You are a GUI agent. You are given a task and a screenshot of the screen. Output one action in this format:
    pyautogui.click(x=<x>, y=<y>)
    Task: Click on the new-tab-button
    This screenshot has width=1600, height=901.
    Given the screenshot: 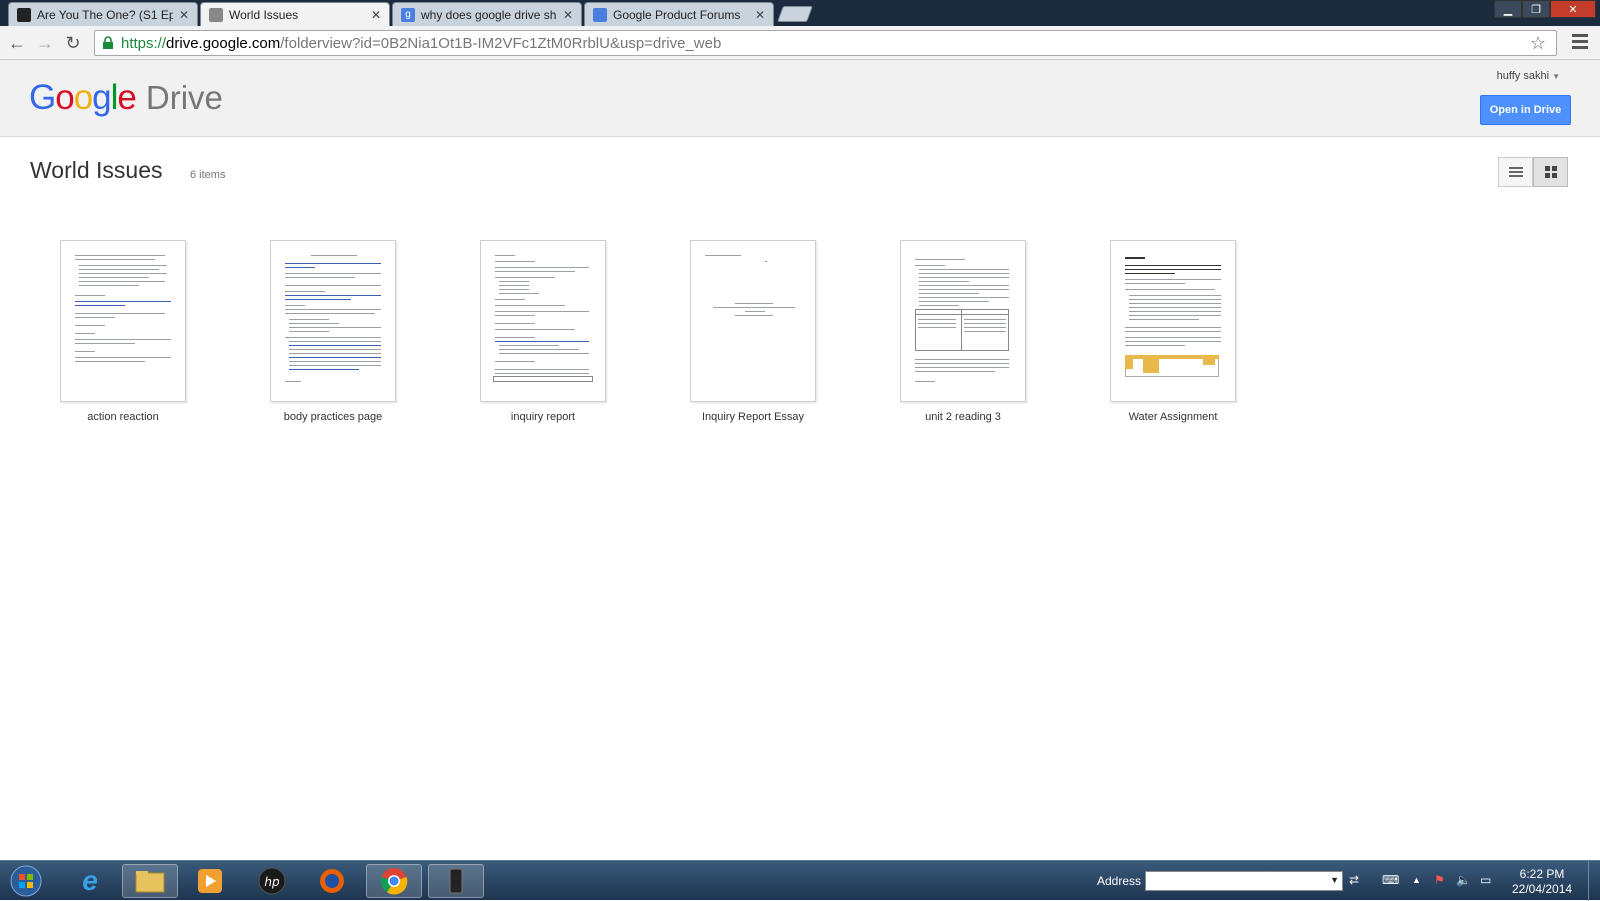 What is the action you would take?
    pyautogui.click(x=795, y=14)
    